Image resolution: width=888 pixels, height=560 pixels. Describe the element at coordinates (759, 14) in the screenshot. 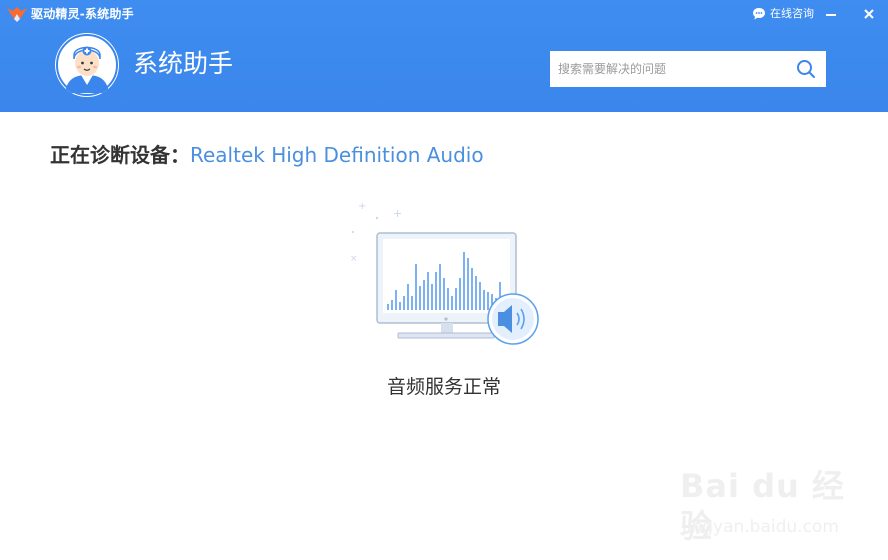

I see `chat-bubble-icon` at that location.